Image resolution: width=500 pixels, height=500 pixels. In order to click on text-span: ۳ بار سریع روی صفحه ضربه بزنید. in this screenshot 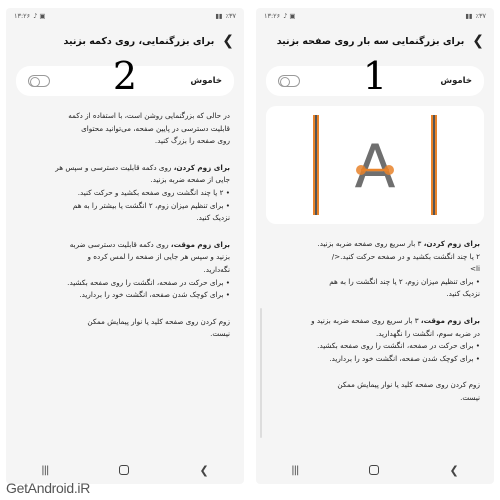, I will do `click(370, 243)`.